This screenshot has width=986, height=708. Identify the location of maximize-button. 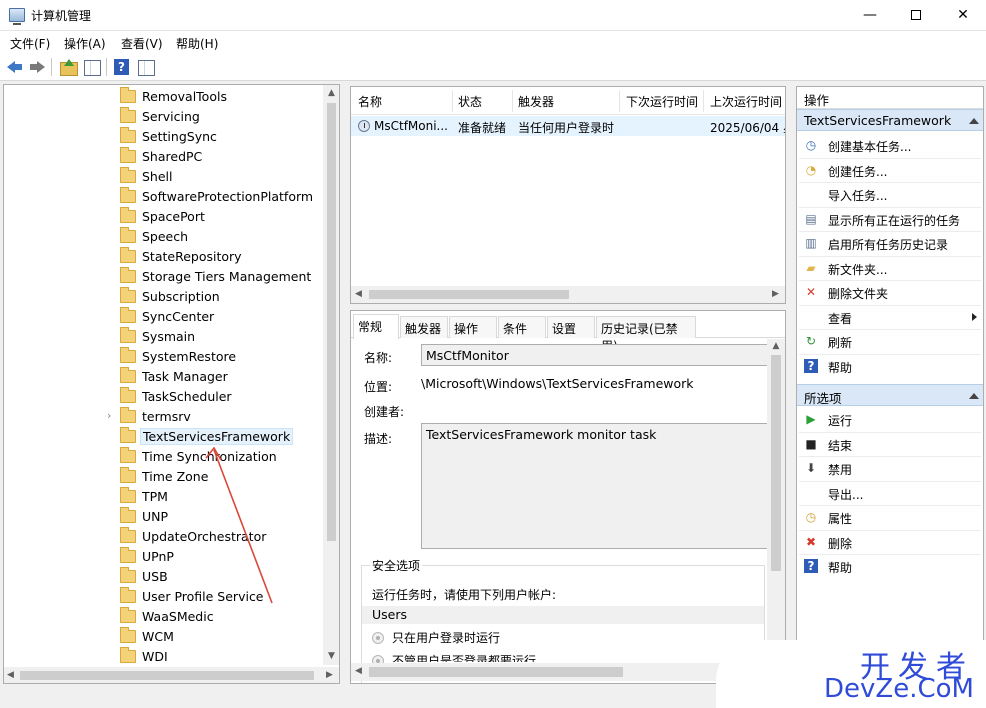
(916, 15).